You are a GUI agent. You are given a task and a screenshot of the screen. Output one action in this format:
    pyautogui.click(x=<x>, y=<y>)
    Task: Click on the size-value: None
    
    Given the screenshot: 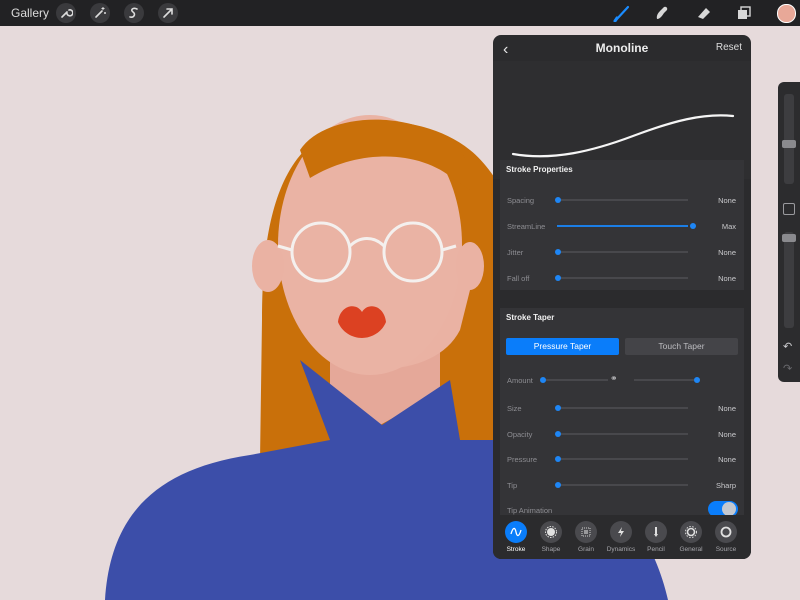 What is the action you would take?
    pyautogui.click(x=727, y=408)
    